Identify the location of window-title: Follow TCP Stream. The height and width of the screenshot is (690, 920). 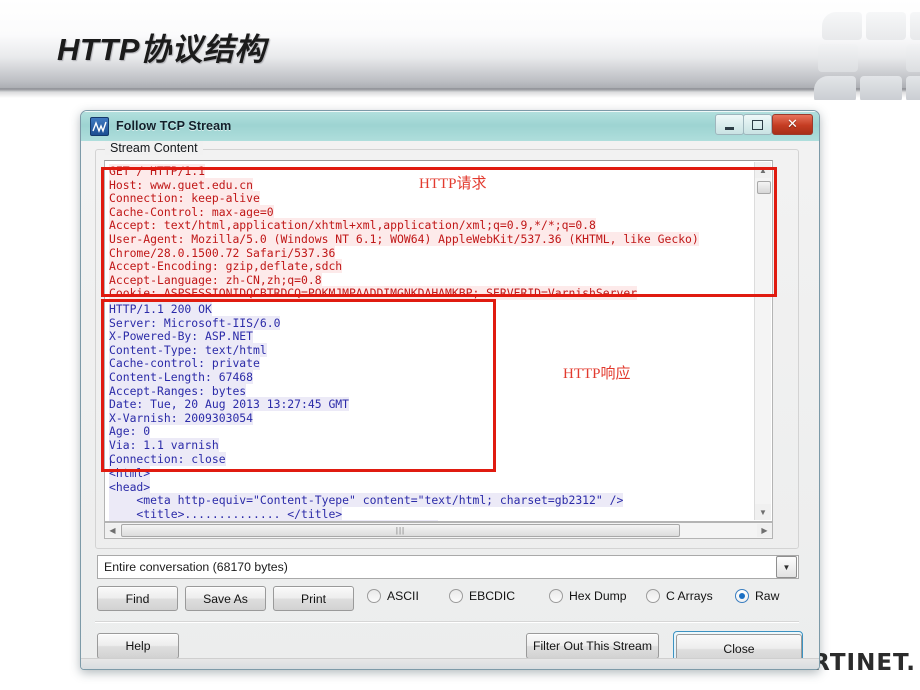
(174, 126).